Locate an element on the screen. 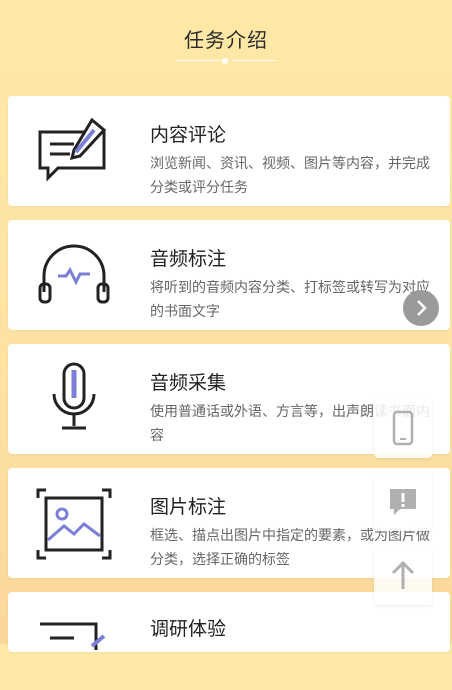 The image size is (452, 690). task-description: 将听到的音频内容分类、打标签或转写为对应的书面文字 is located at coordinates (290, 300).